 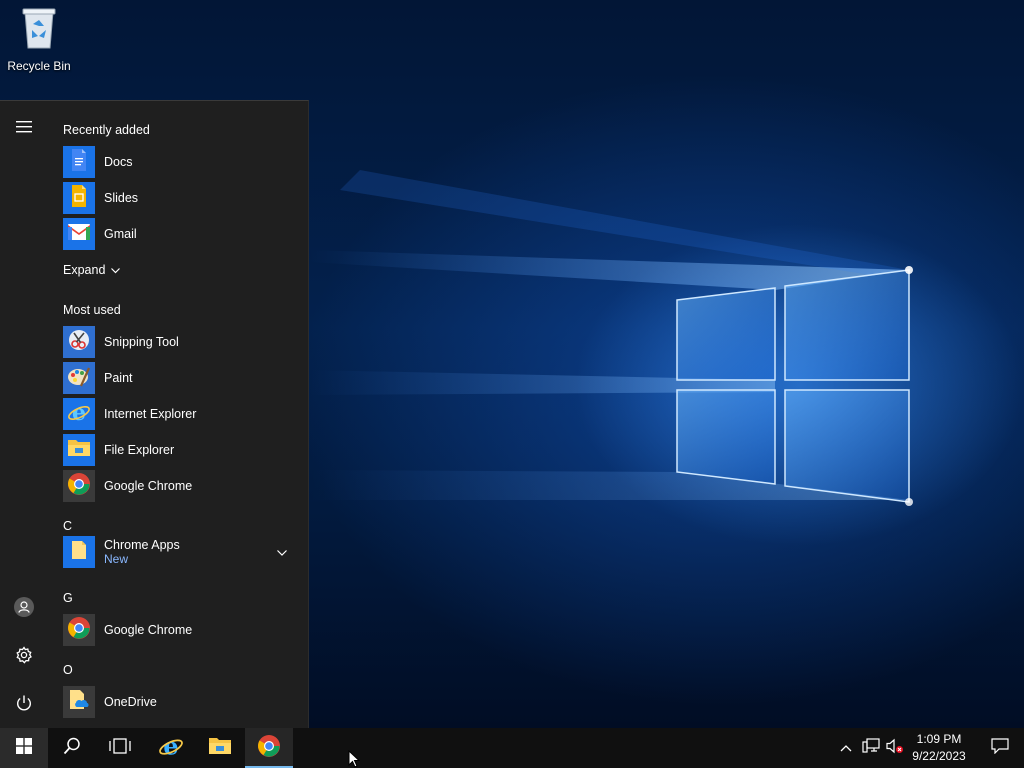 I want to click on user-account-button, so click(x=24, y=609).